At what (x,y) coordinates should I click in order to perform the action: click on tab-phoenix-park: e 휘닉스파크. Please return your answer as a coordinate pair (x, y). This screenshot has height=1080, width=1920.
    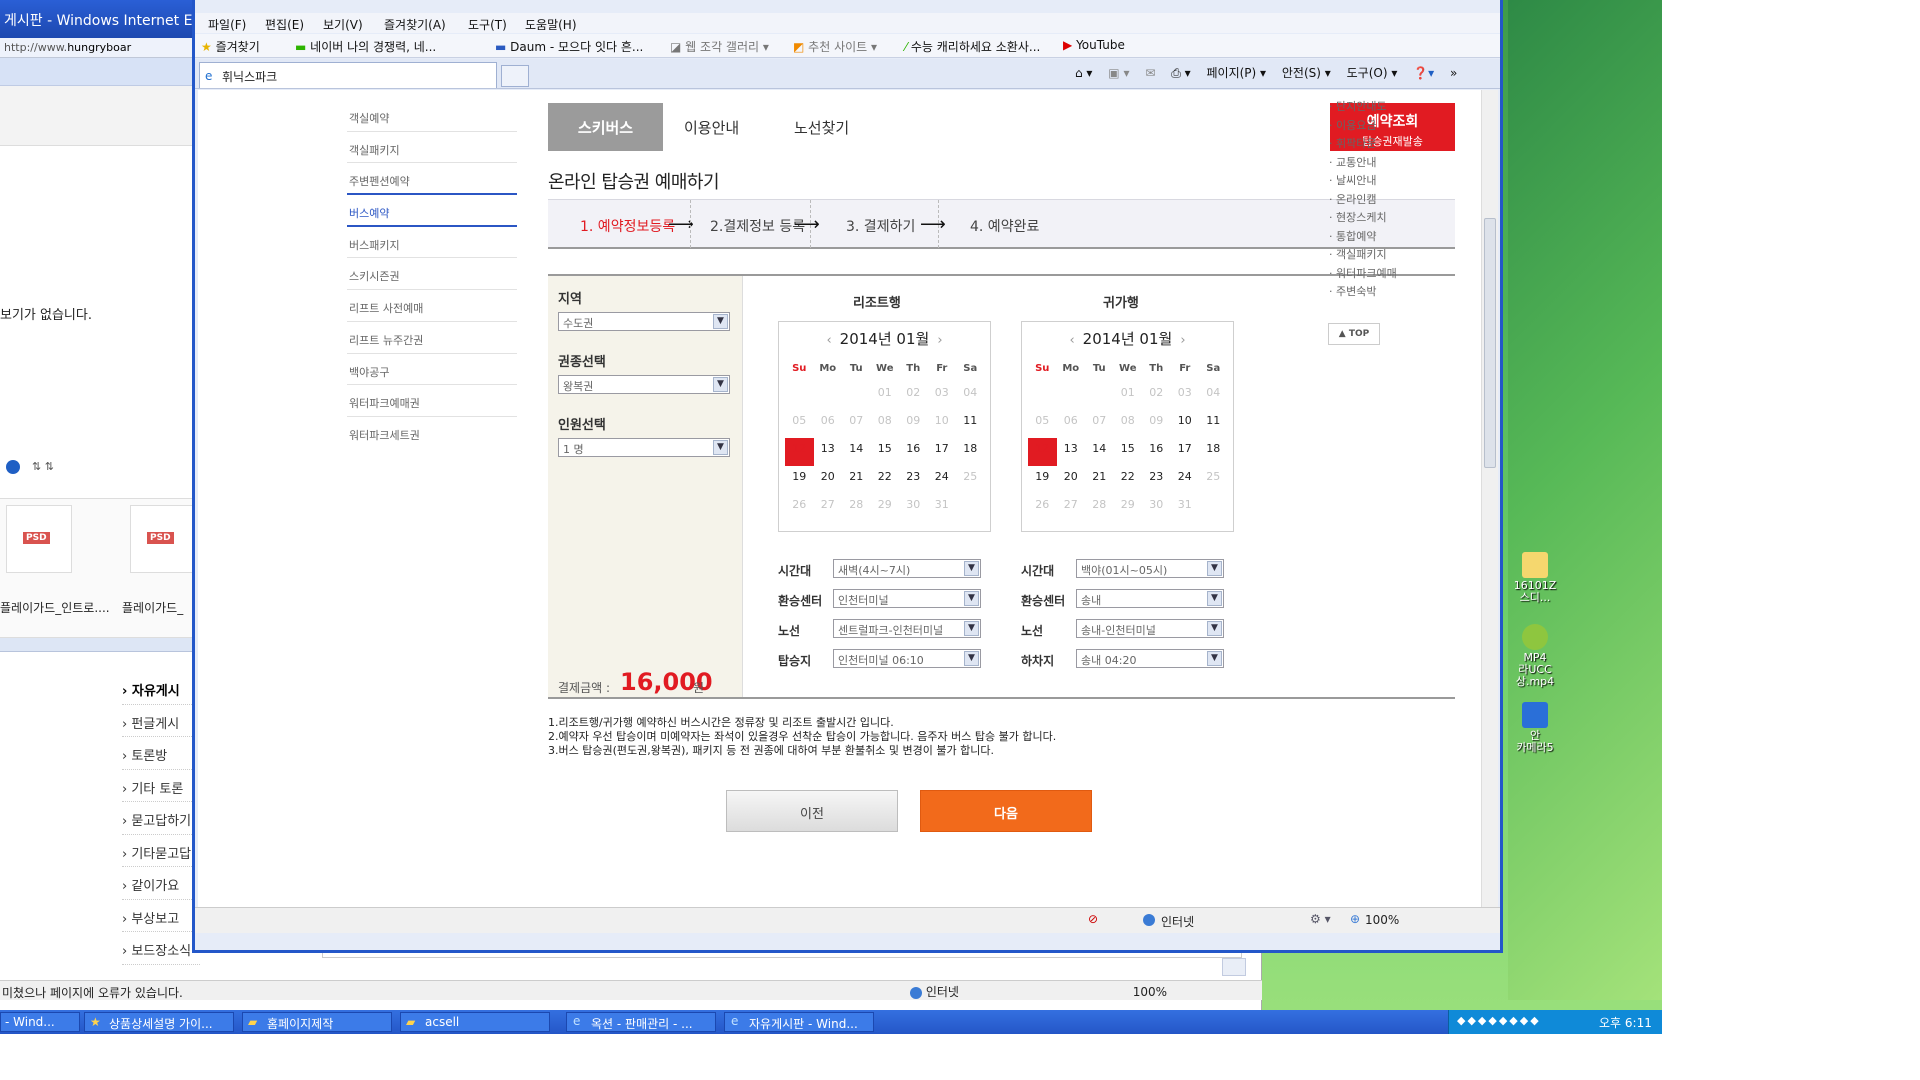
    Looking at the image, I should click on (348, 75).